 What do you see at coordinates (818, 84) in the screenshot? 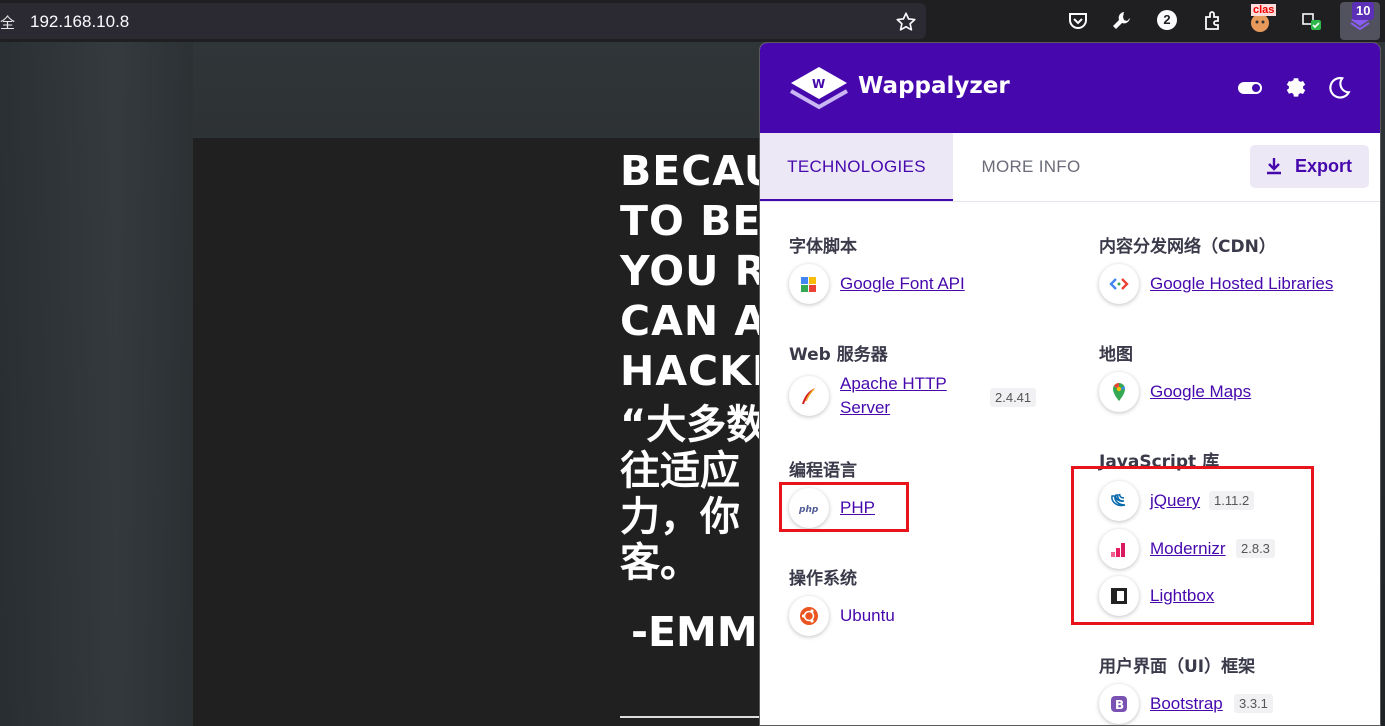
I see `svg-text: W` at bounding box center [818, 84].